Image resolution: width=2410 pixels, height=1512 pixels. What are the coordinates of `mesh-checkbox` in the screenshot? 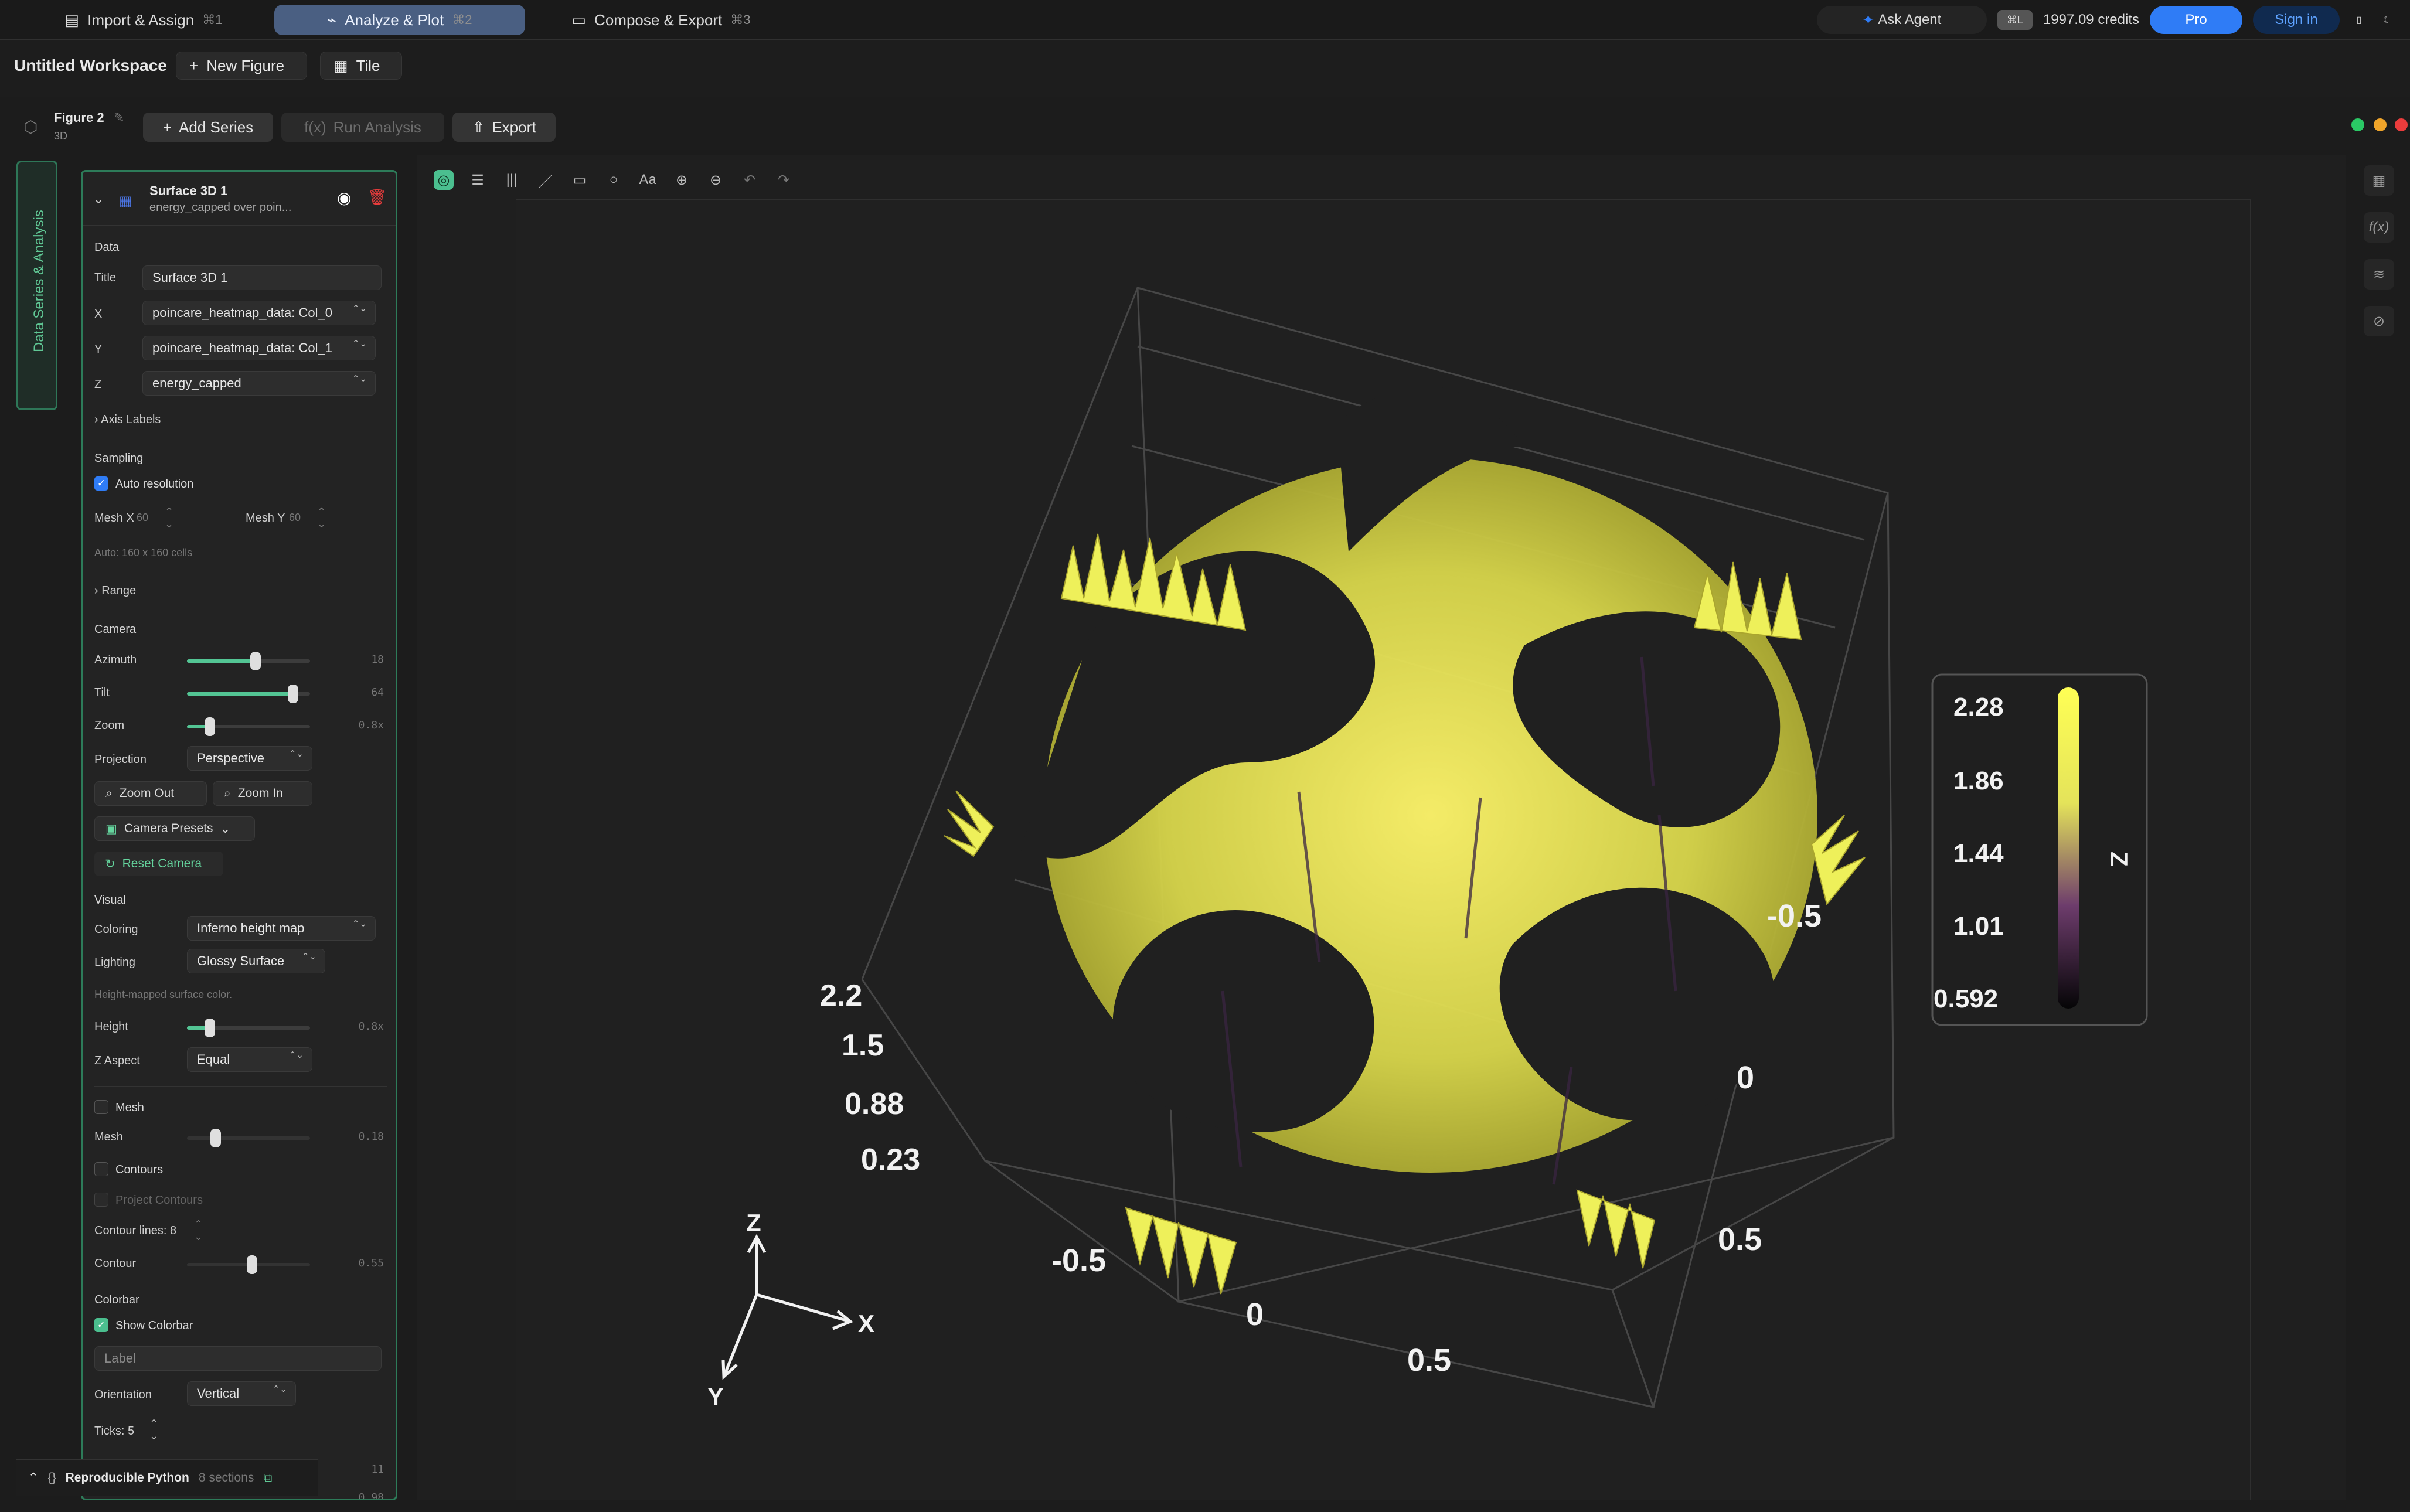 It's located at (101, 1107).